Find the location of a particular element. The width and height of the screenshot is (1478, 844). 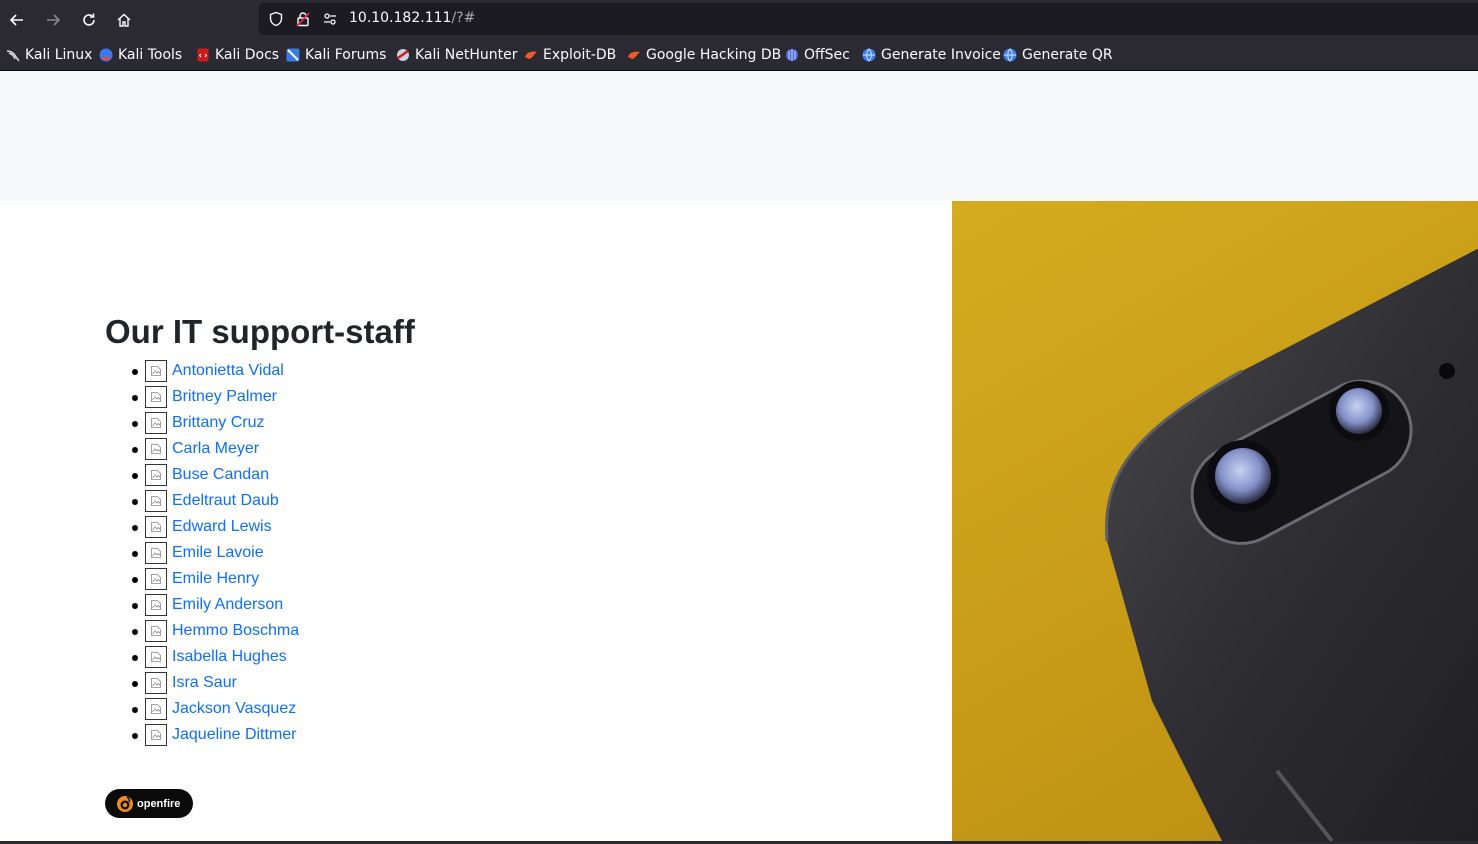

staff-item: Jackson Vasquez is located at coordinates (202, 709).